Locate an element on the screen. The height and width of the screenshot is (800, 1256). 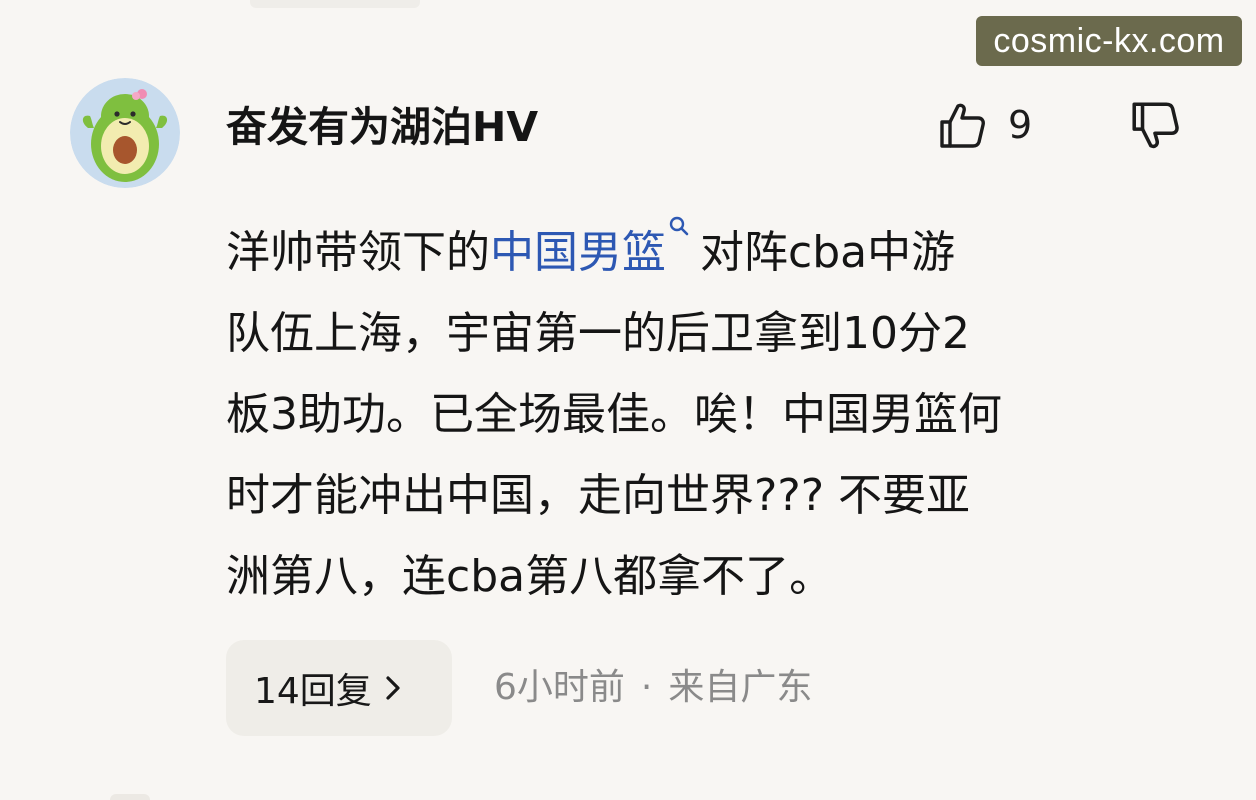
comment-text: 对阵cba中游 is located at coordinates (828, 252).